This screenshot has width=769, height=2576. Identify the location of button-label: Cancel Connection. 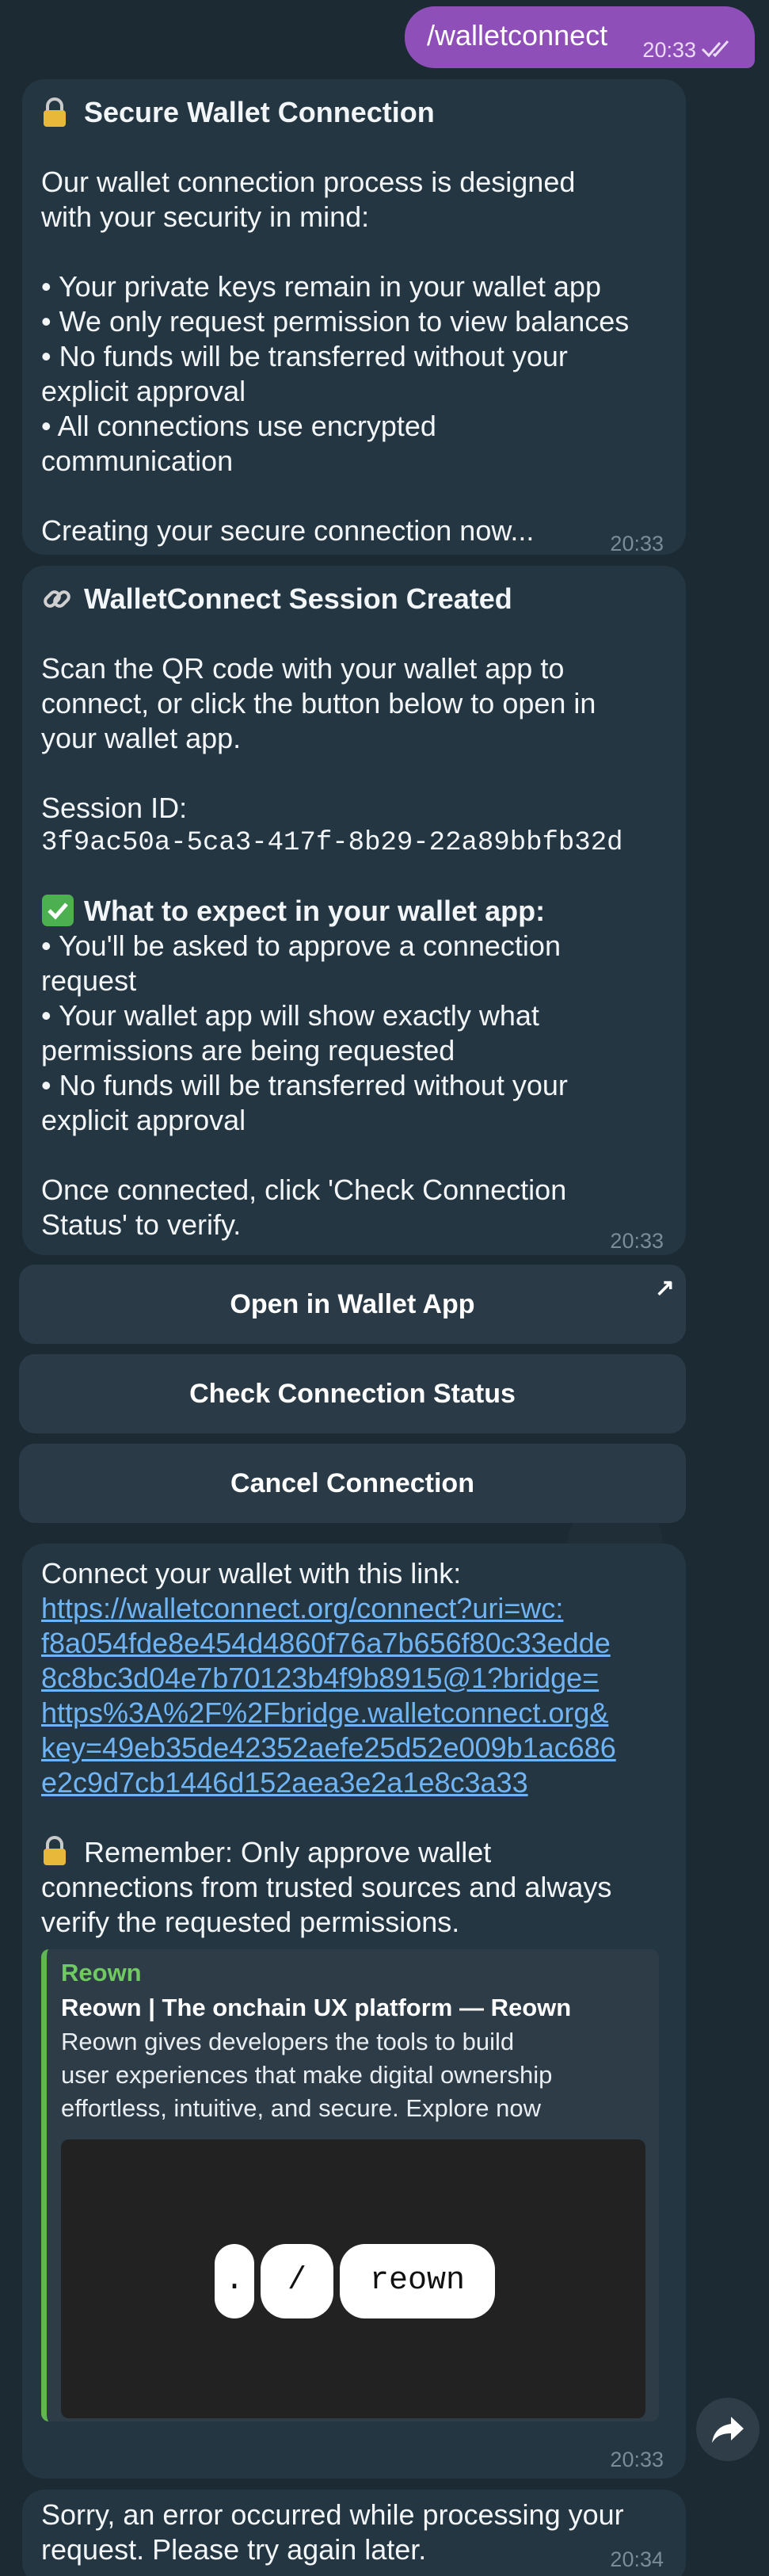
(352, 1482).